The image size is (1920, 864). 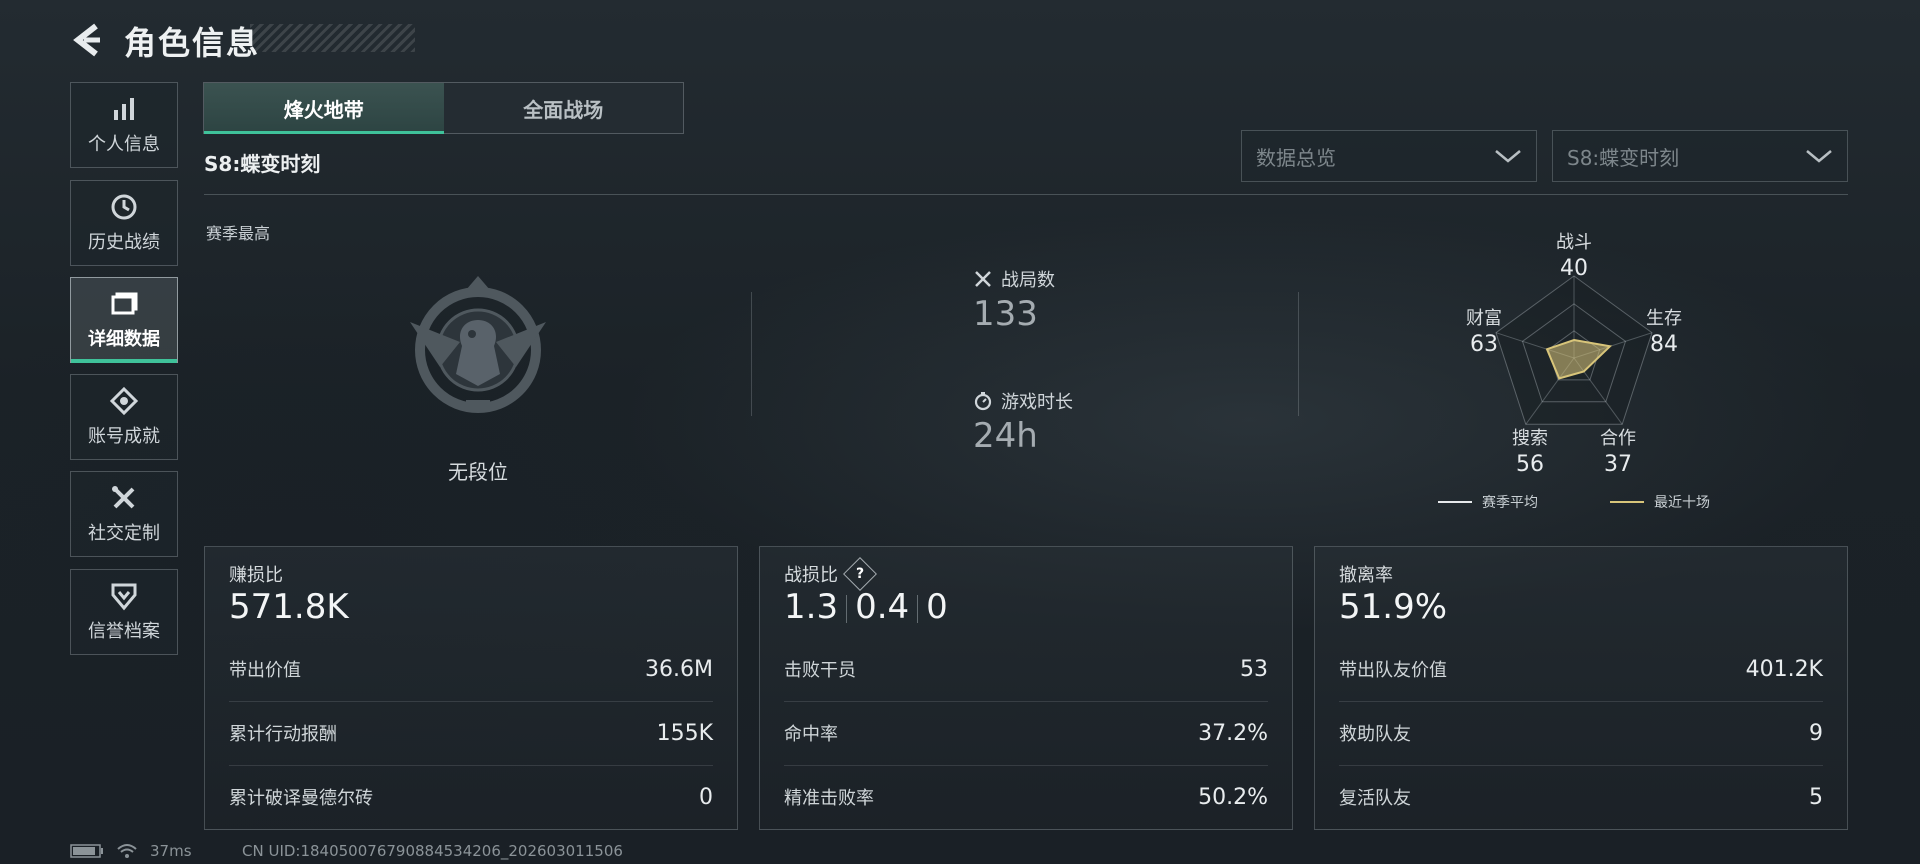 What do you see at coordinates (124, 631) in the screenshot?
I see `sidebar-item-label: 信誉档案` at bounding box center [124, 631].